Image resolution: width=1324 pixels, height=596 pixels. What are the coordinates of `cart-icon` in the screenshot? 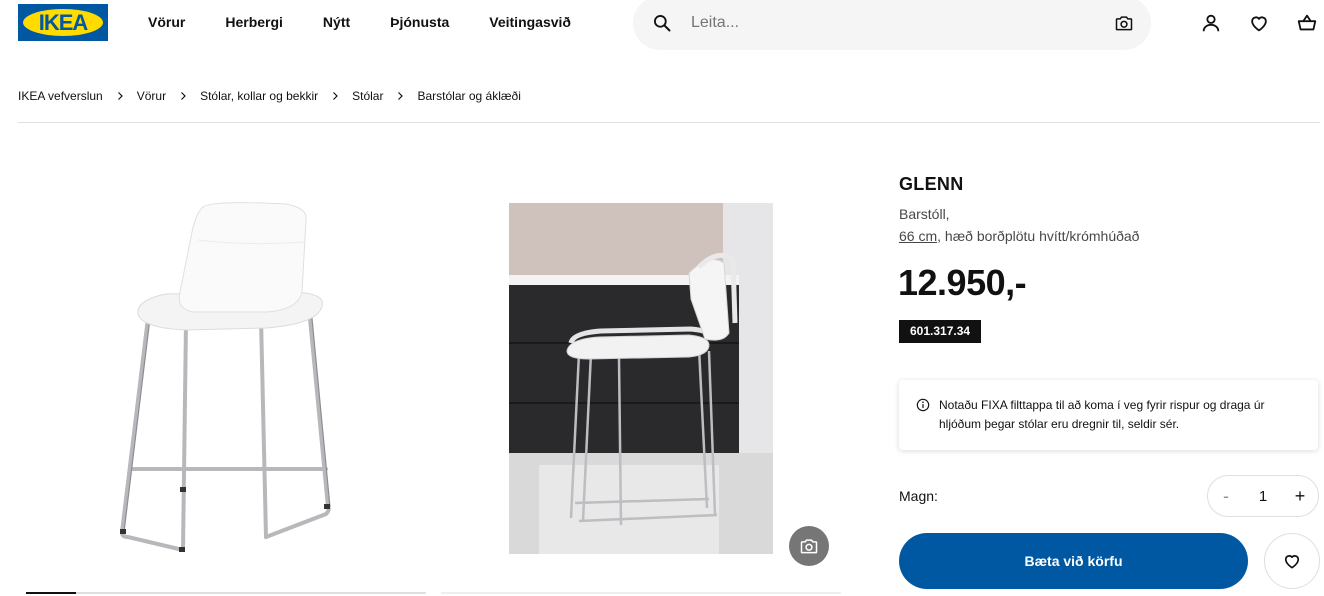 It's located at (1307, 23).